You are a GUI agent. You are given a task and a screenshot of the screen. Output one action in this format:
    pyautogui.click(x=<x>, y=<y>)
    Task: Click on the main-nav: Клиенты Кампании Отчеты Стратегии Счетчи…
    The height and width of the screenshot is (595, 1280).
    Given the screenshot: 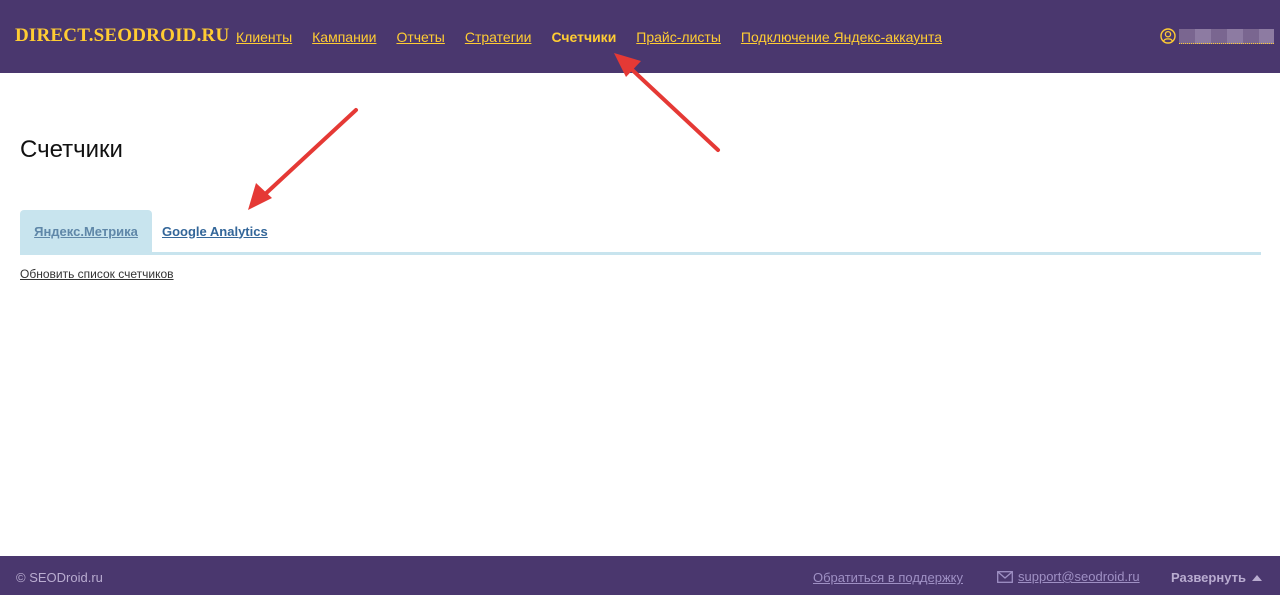 What is the action you would take?
    pyautogui.click(x=599, y=37)
    